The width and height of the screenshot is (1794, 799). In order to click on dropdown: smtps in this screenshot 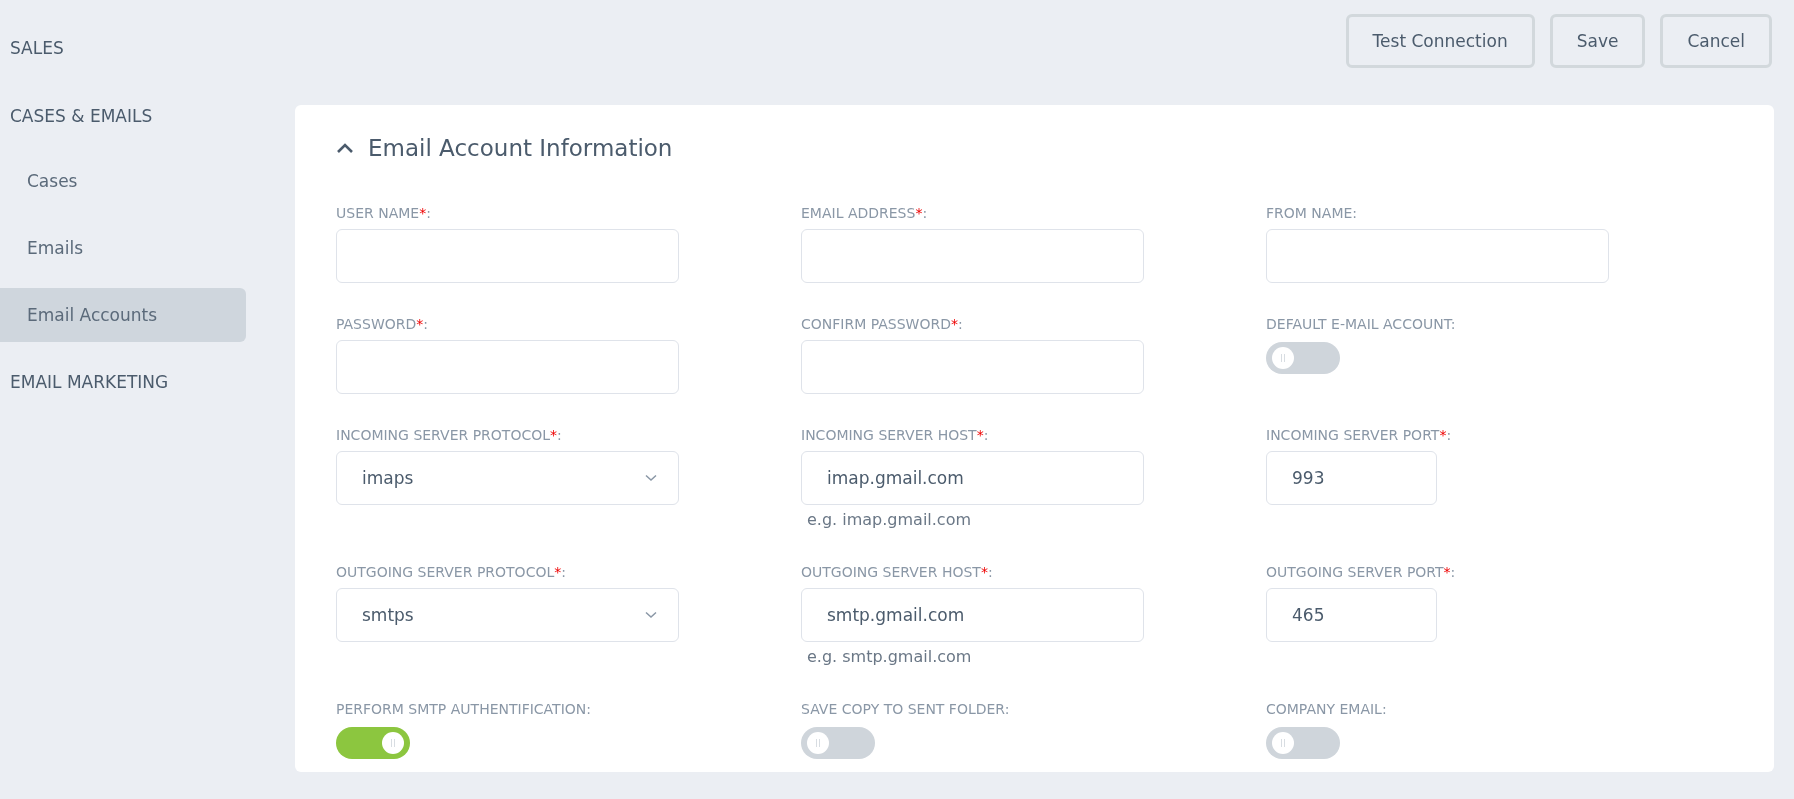, I will do `click(507, 615)`.